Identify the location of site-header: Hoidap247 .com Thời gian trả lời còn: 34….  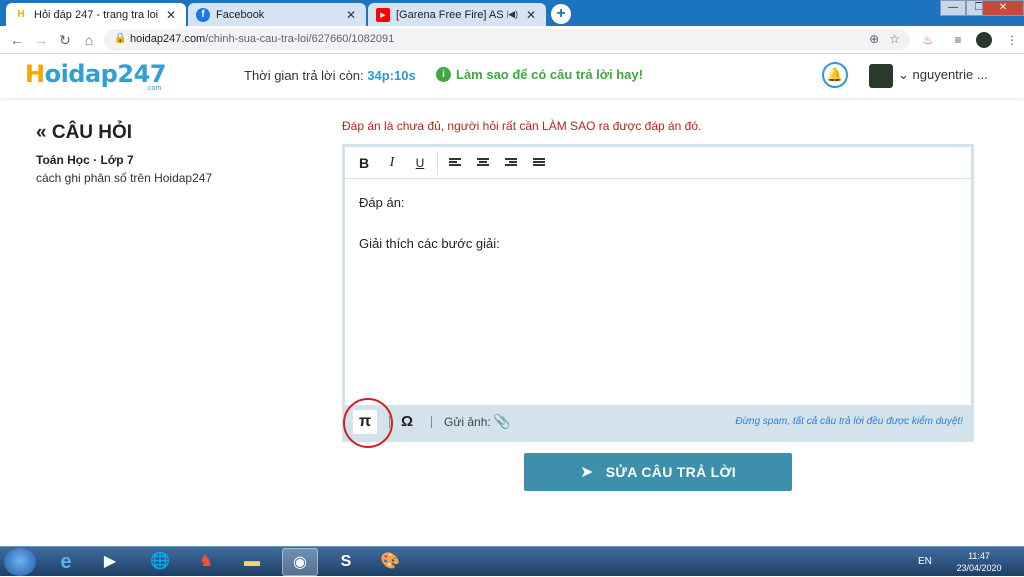
(512, 76).